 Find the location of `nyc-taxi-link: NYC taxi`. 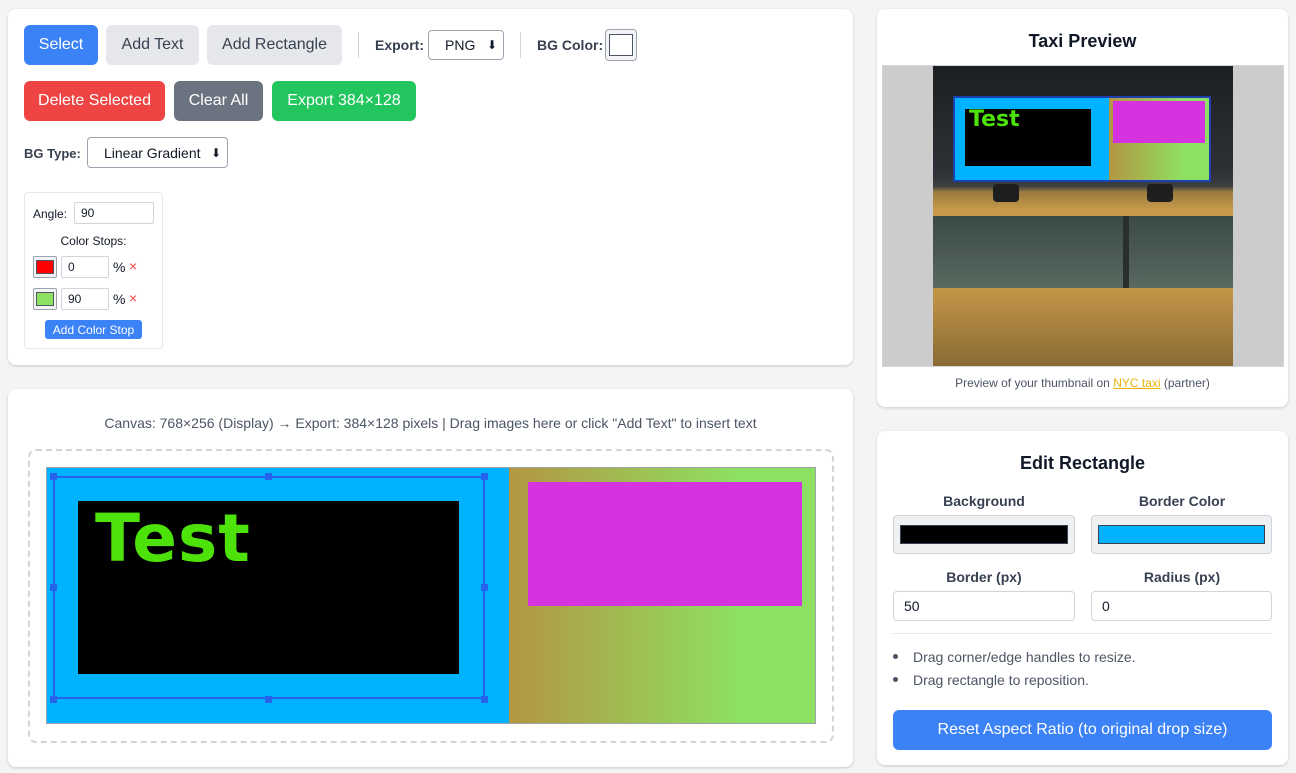

nyc-taxi-link: NYC taxi is located at coordinates (1136, 383).